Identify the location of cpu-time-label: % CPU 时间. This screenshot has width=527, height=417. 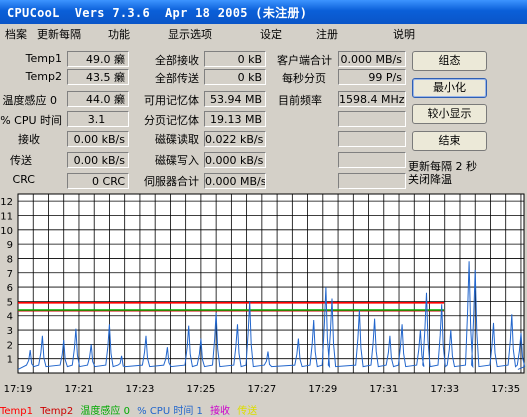
(31, 120).